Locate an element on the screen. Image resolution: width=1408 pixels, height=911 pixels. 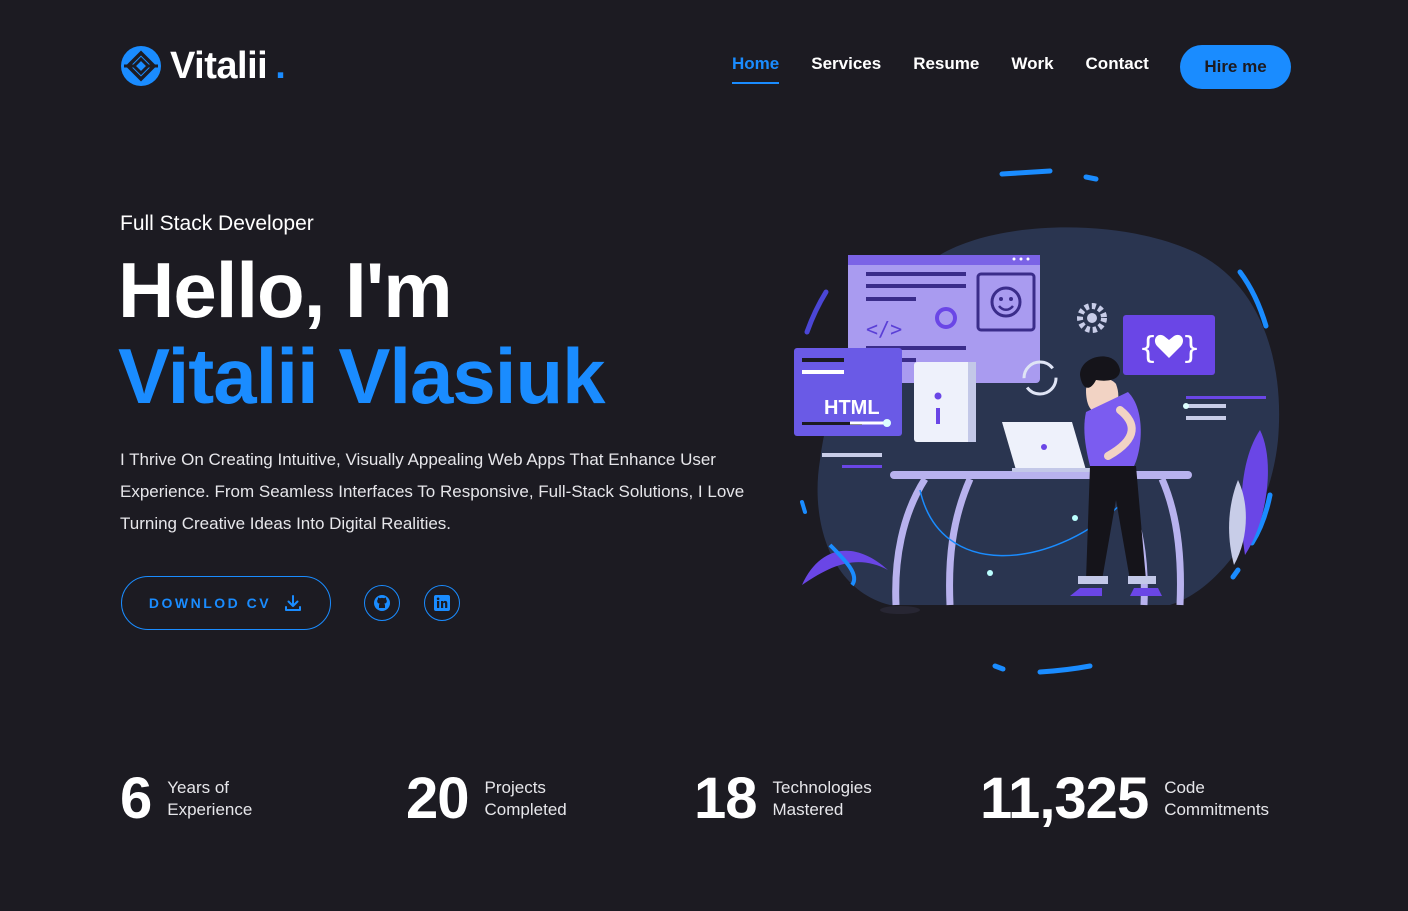
html-card-label: HTML is located at coordinates (852, 408).